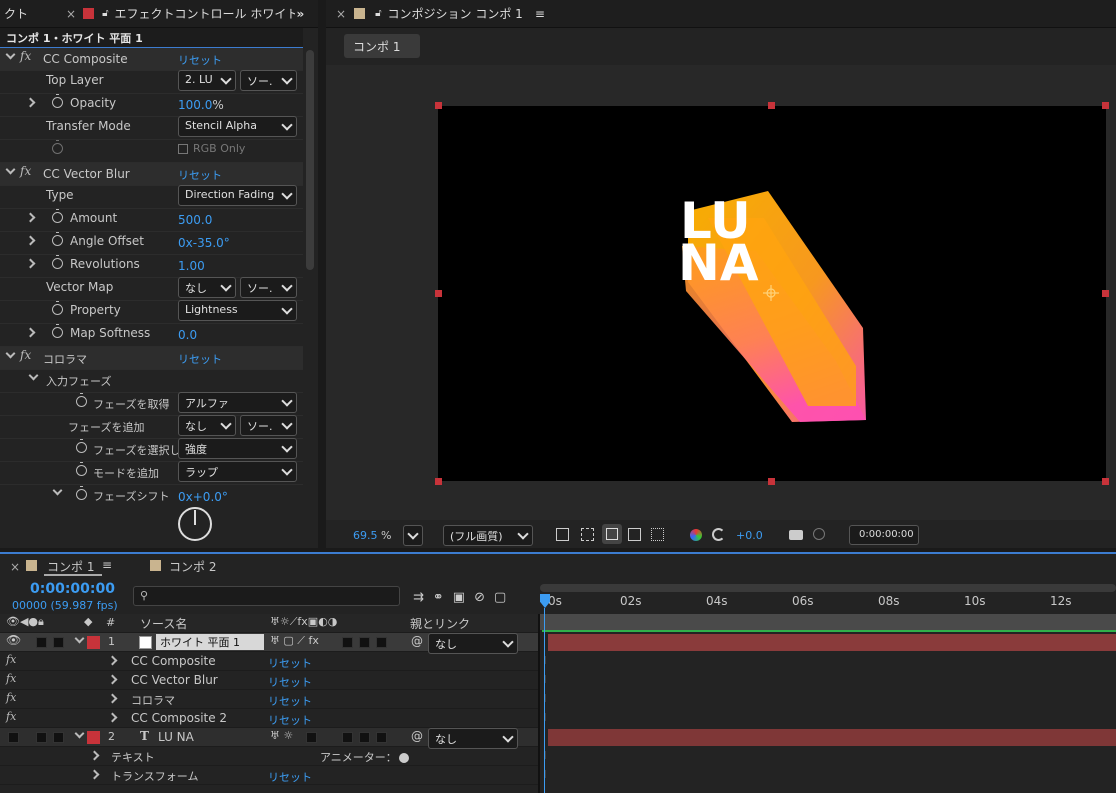  What do you see at coordinates (191, 266) in the screenshot?
I see `revolutions-value: 1.00` at bounding box center [191, 266].